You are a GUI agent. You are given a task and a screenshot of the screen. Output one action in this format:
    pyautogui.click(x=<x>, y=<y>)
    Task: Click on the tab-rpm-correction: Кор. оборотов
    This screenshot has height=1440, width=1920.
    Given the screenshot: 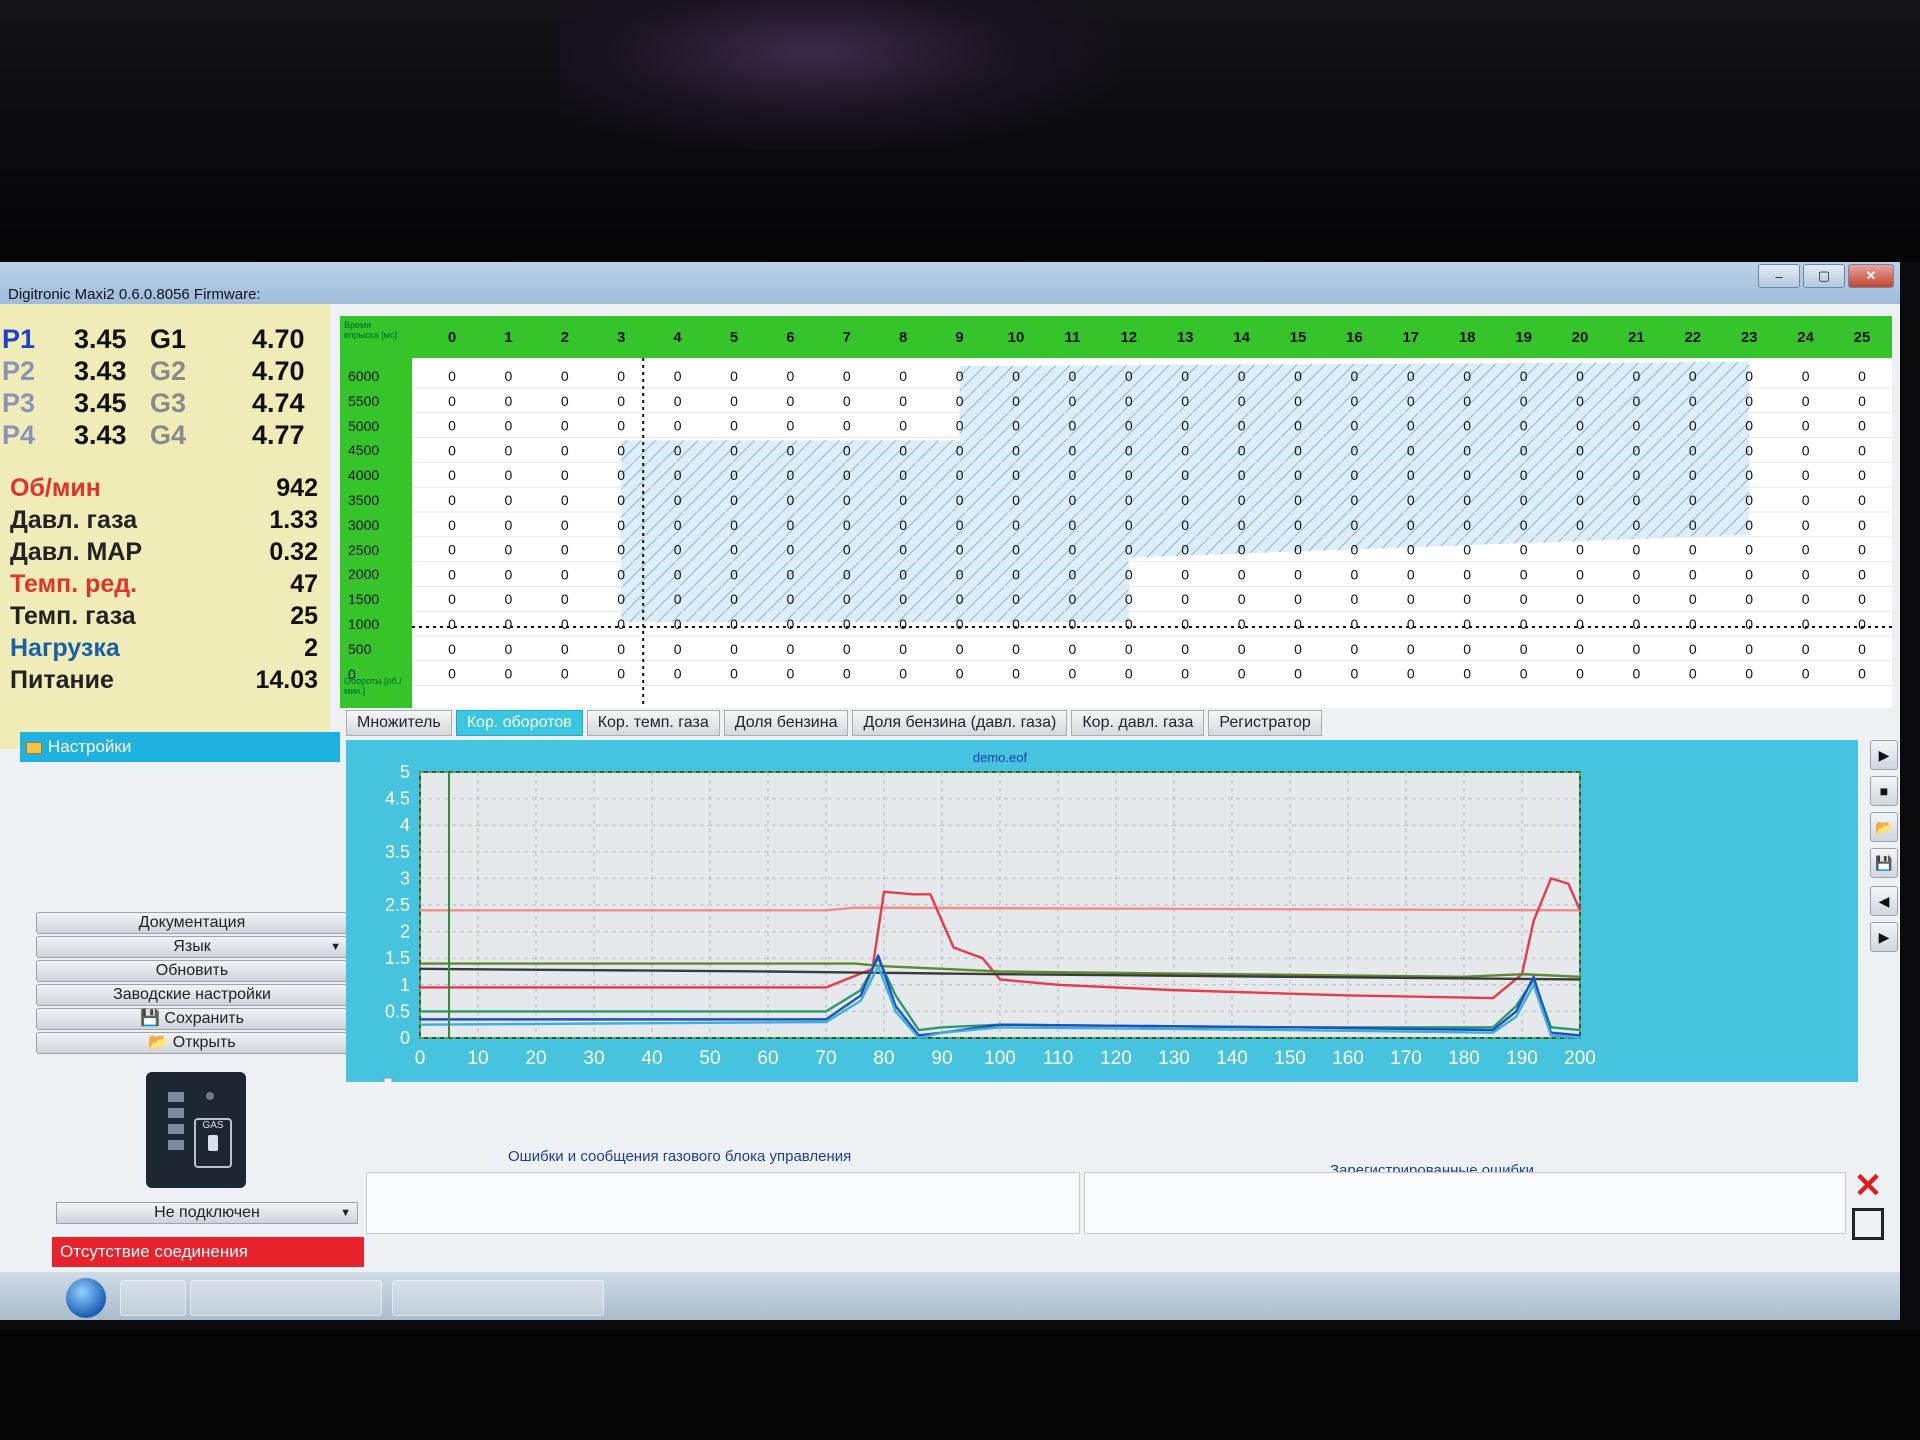 What is the action you would take?
    pyautogui.click(x=519, y=723)
    